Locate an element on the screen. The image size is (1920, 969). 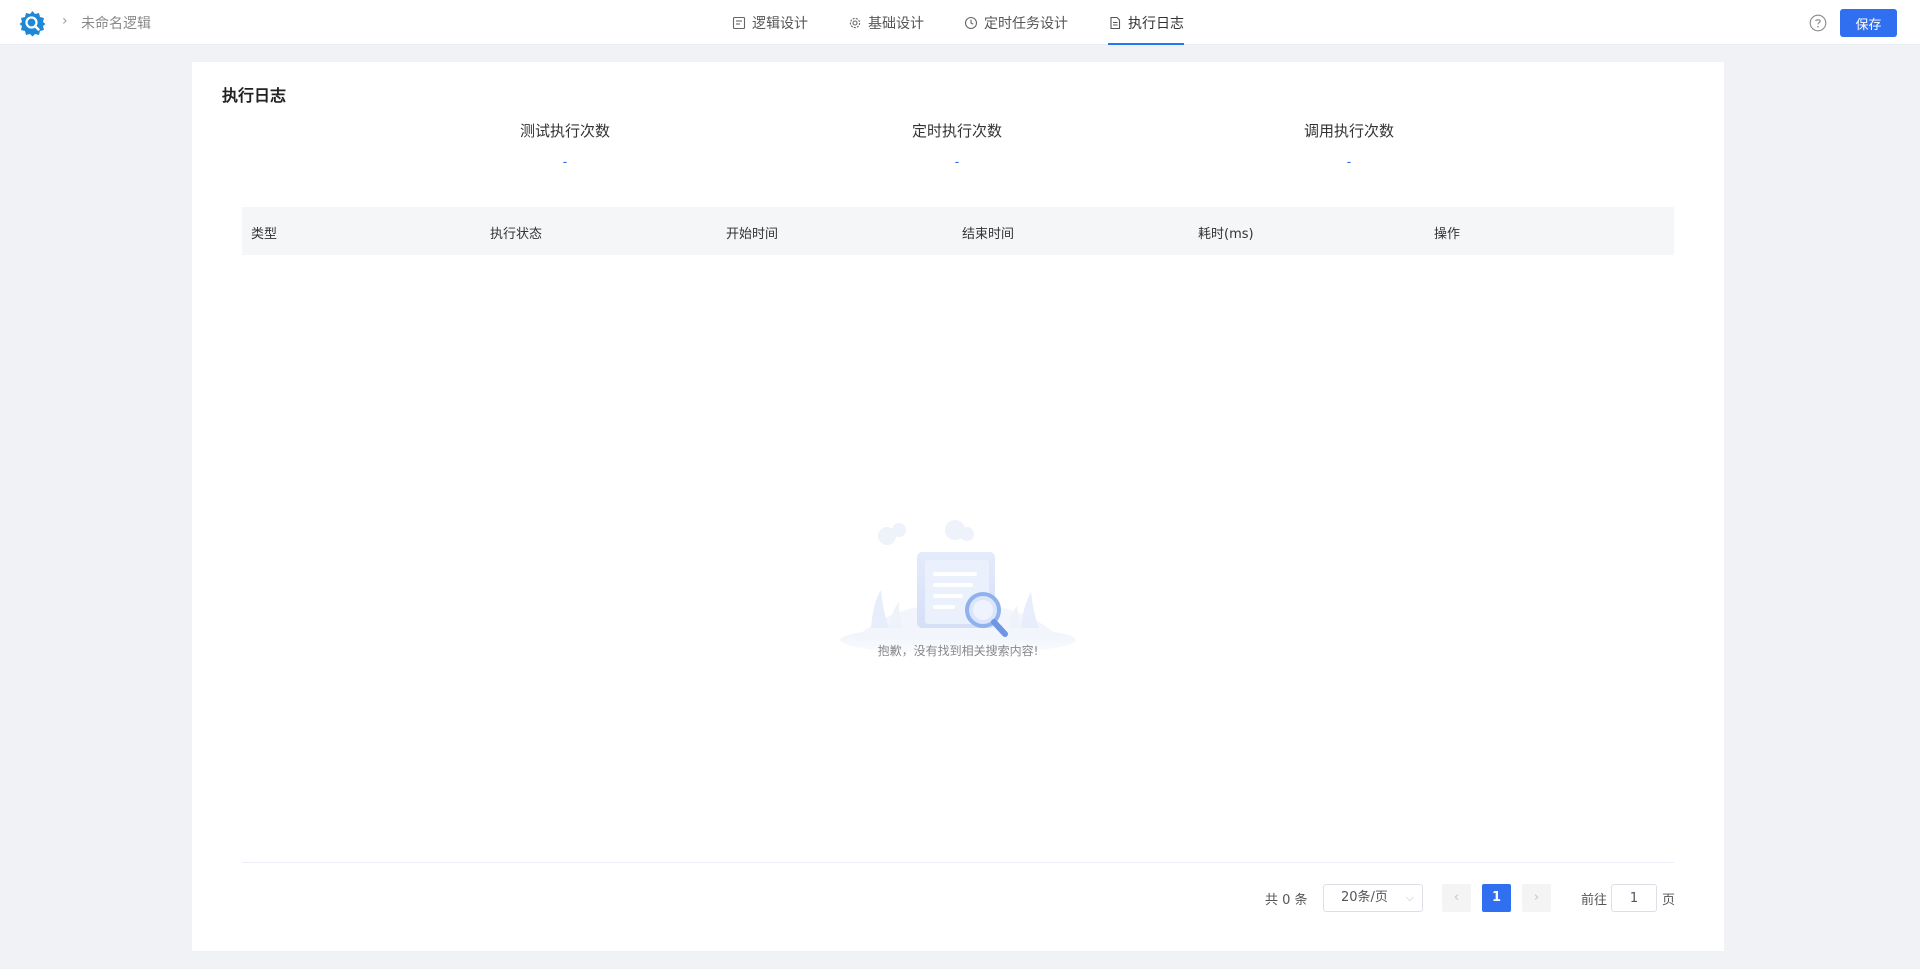
top-bar: › 未命名逻辑 逻辑设计 基础设计 定时任务设计 执行日志 保存 is located at coordinates (960, 22).